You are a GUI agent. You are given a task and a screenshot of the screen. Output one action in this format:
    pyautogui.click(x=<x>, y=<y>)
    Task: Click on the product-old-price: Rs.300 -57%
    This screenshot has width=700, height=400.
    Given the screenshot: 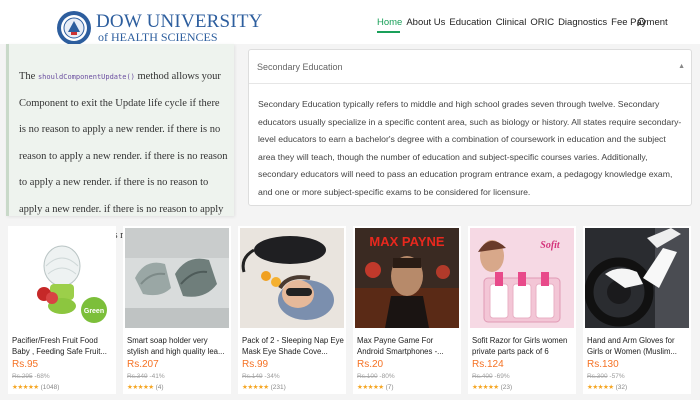 What is the action you would take?
    pyautogui.click(x=606, y=376)
    